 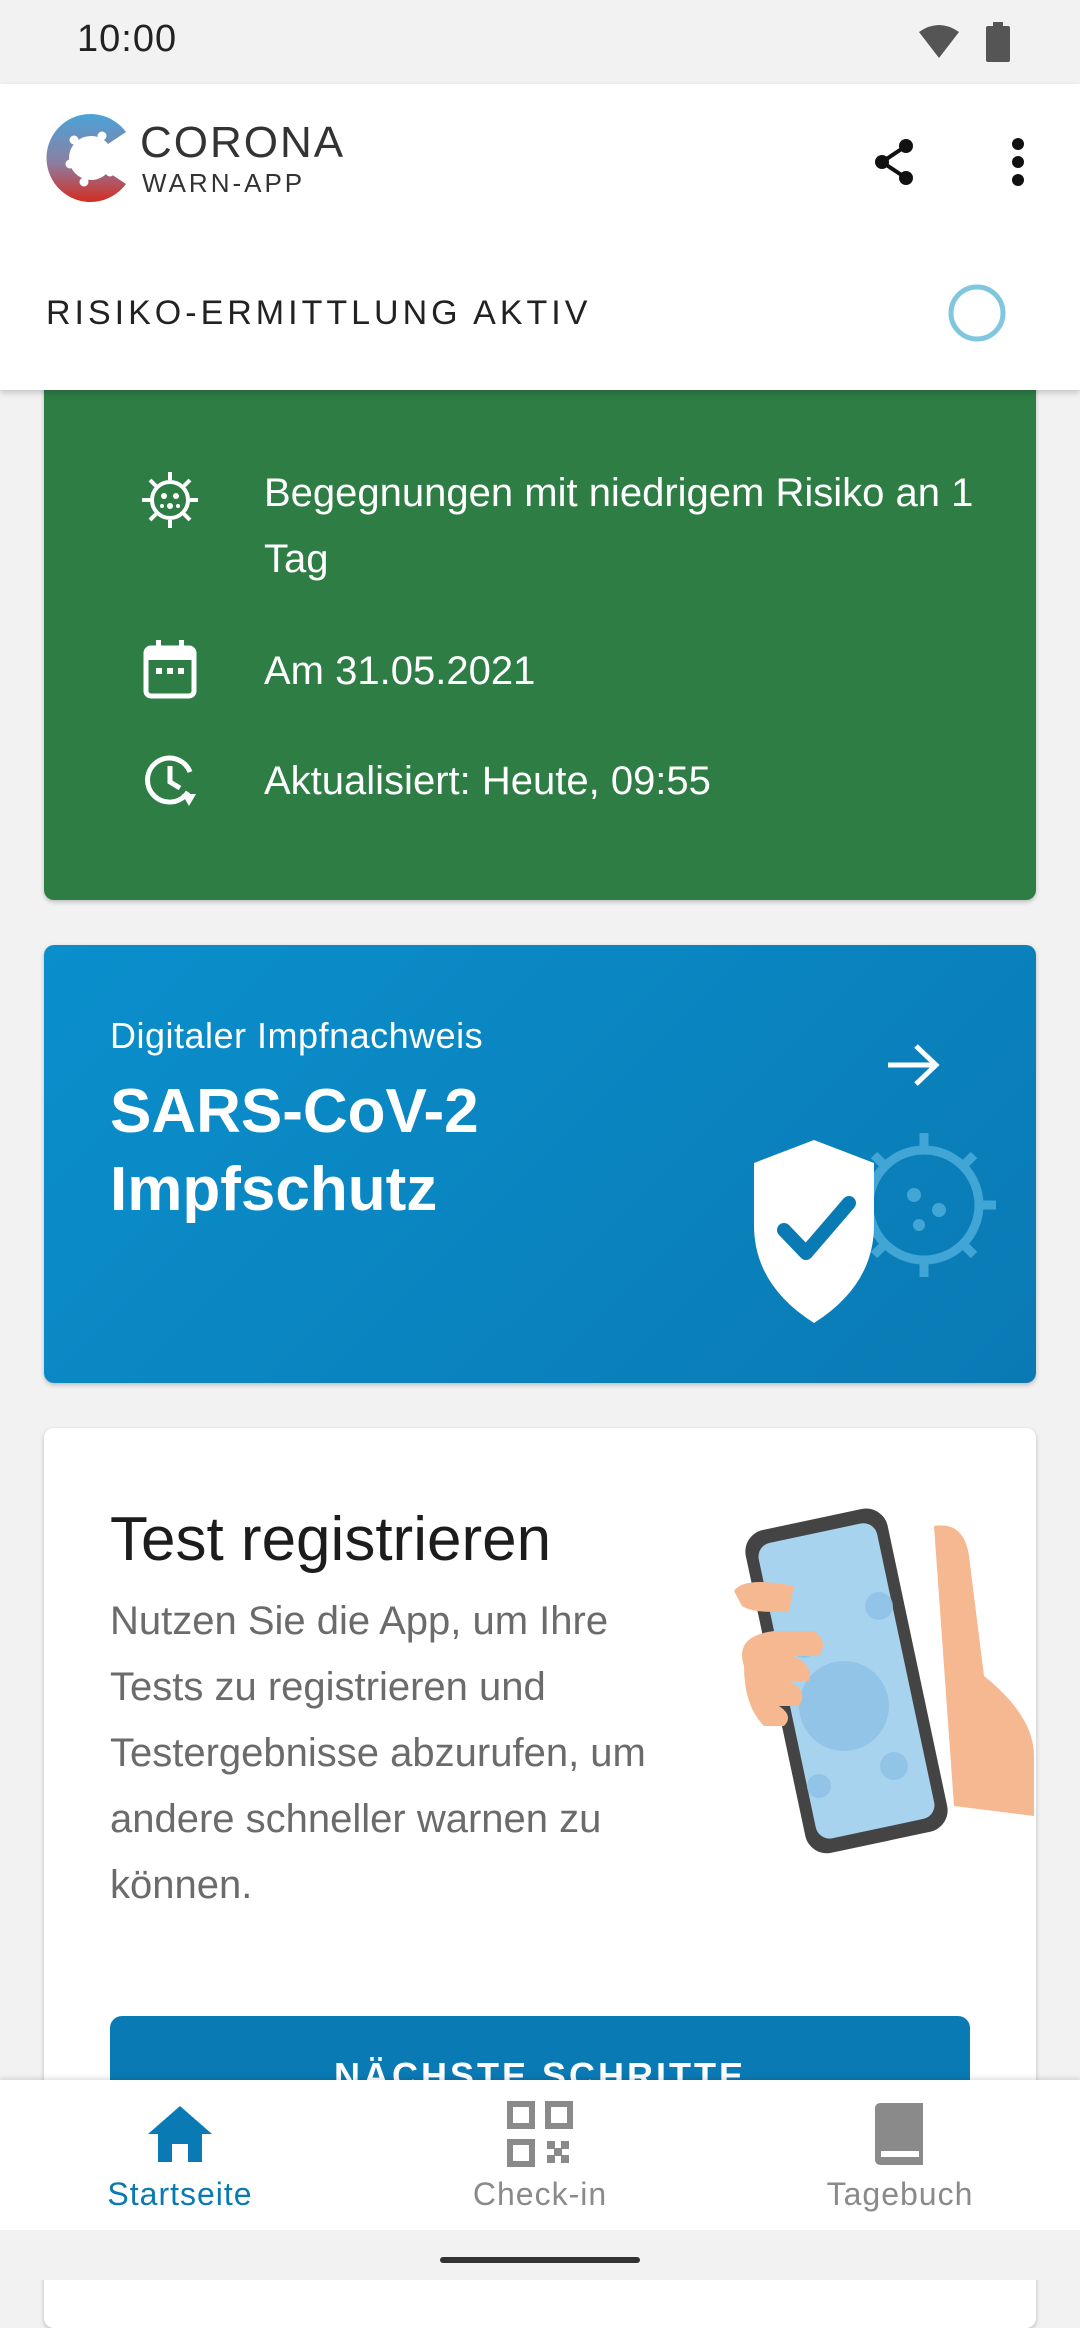 What do you see at coordinates (487, 781) in the screenshot?
I see `risk-updated-text: Aktualisiert: Heute, 09:55` at bounding box center [487, 781].